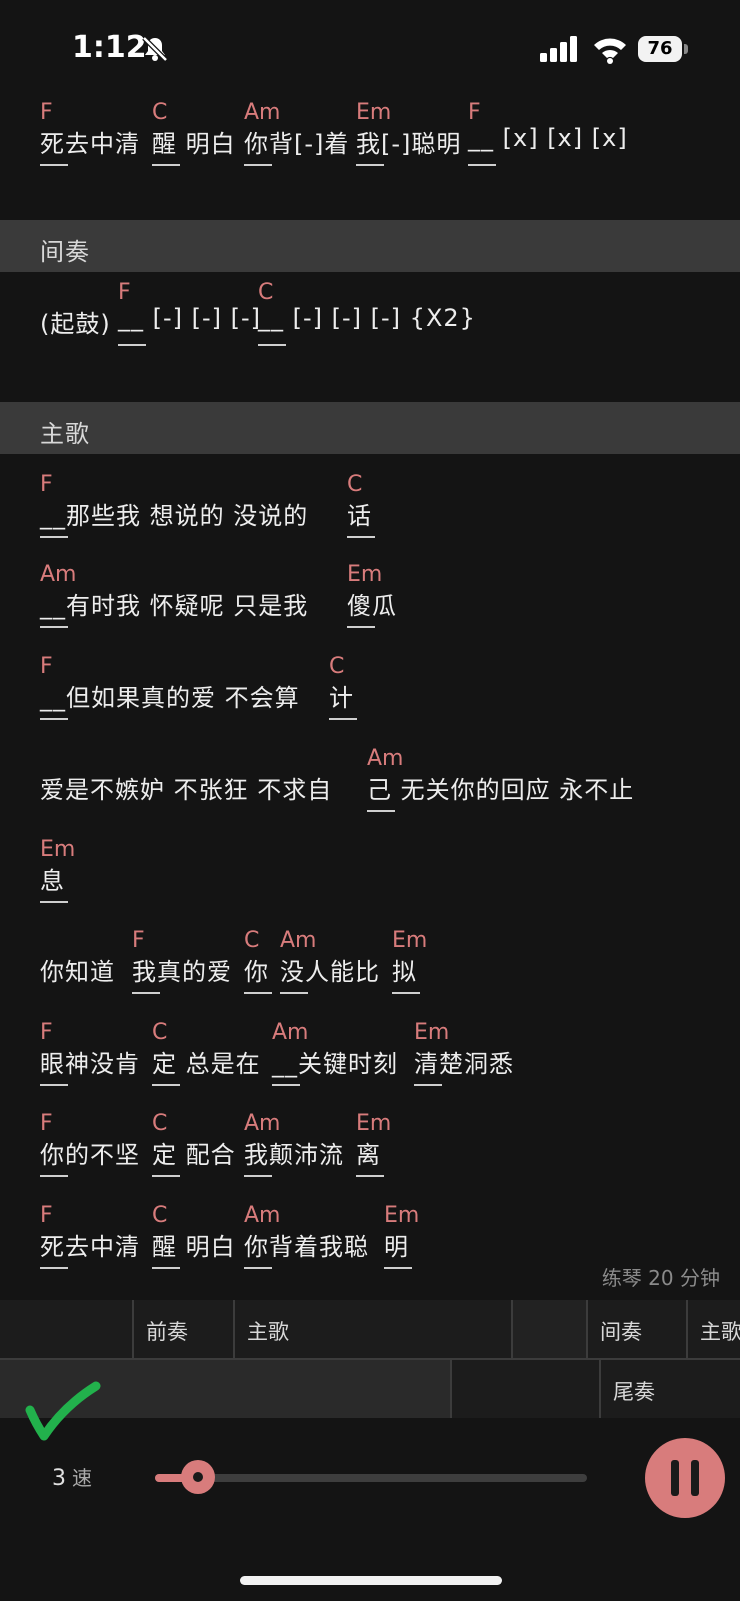  What do you see at coordinates (184, 1329) in the screenshot?
I see `timeline-cell-intro: 前奏` at bounding box center [184, 1329].